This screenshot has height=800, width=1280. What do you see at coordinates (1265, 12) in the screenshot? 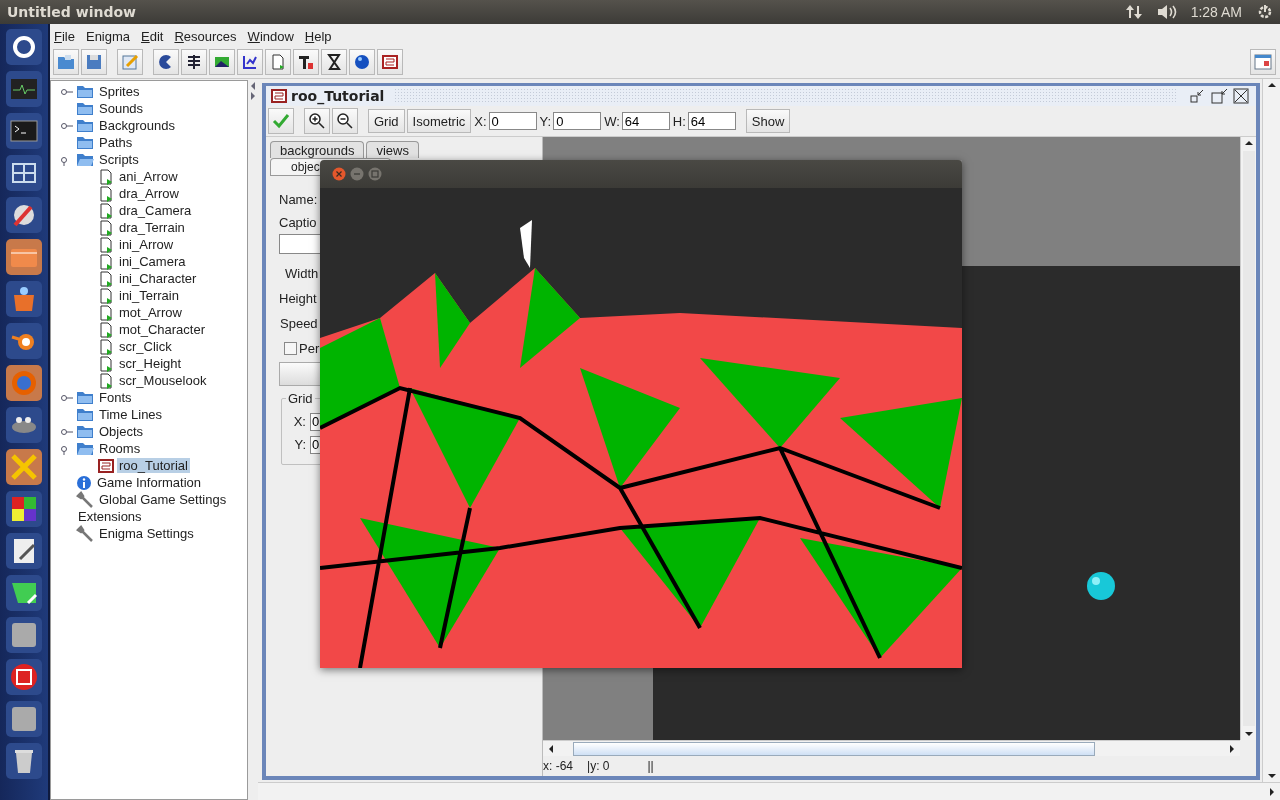
I see `gear-icon` at bounding box center [1265, 12].